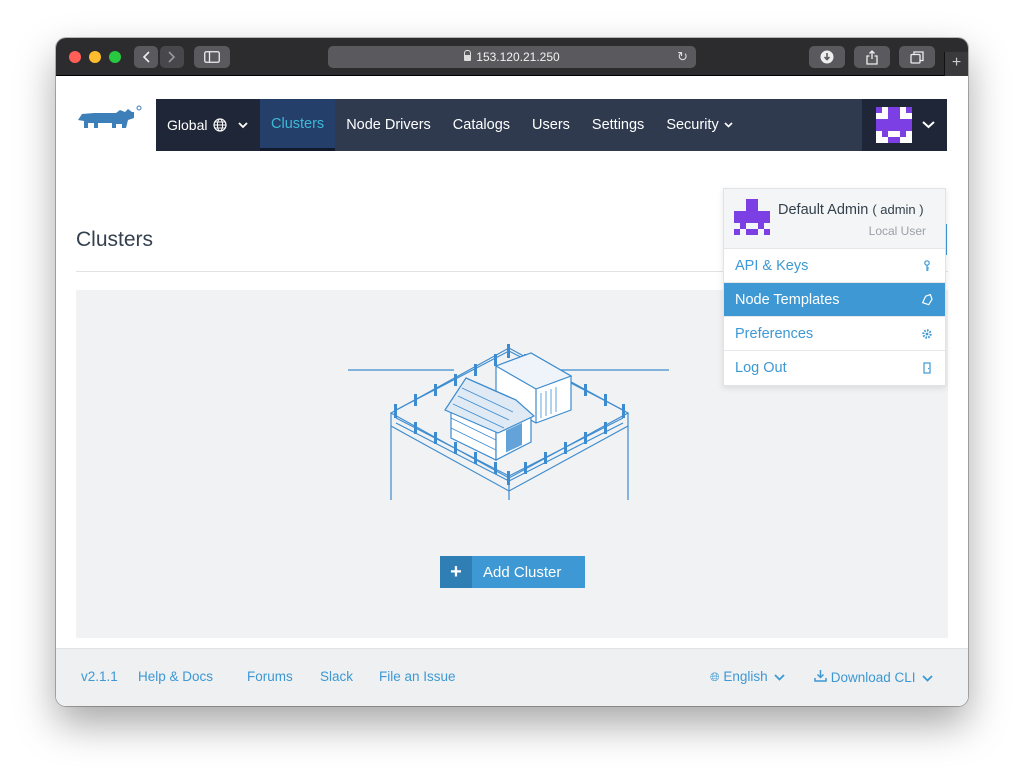 The width and height of the screenshot is (1024, 780). I want to click on share-button, so click(872, 57).